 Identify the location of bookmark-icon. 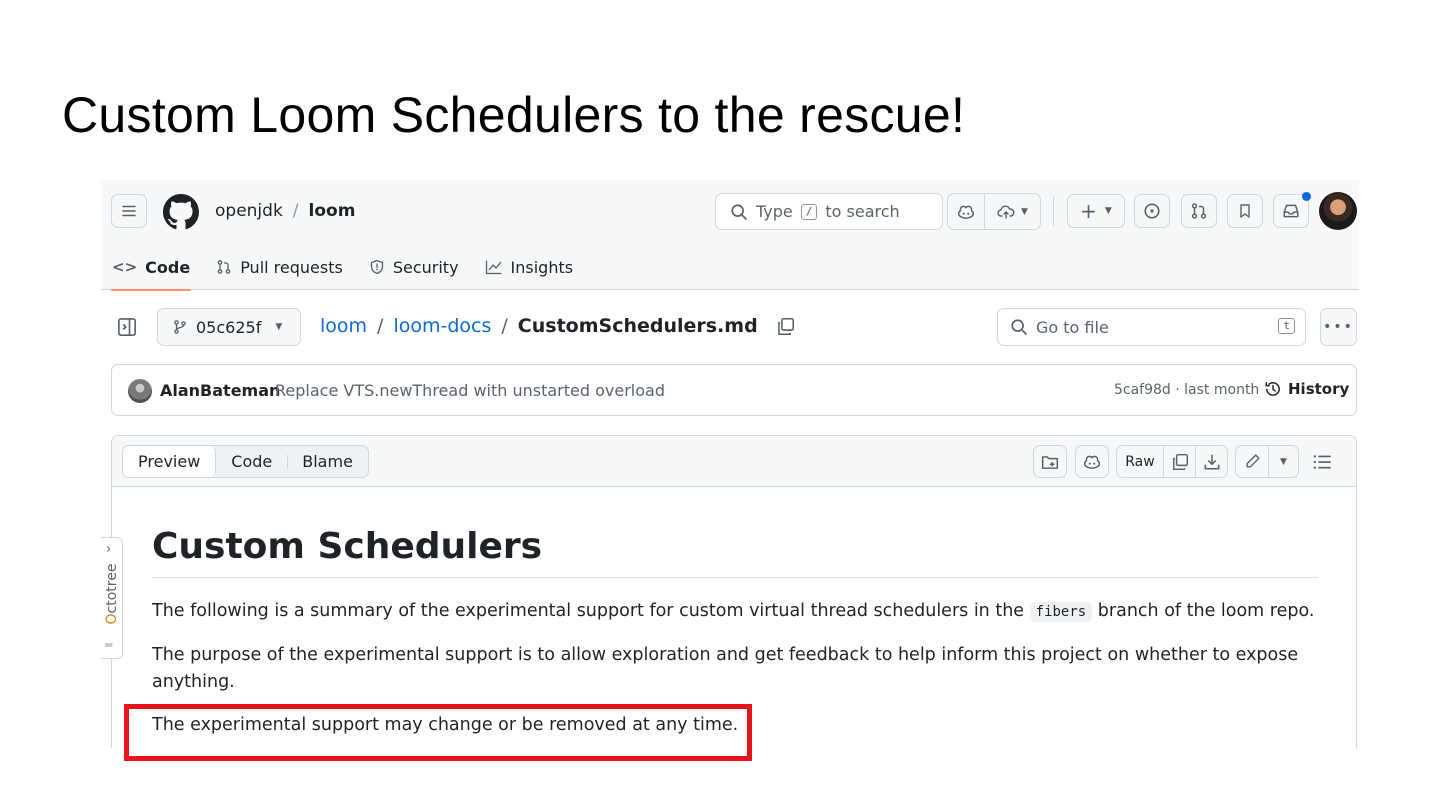
(1245, 211).